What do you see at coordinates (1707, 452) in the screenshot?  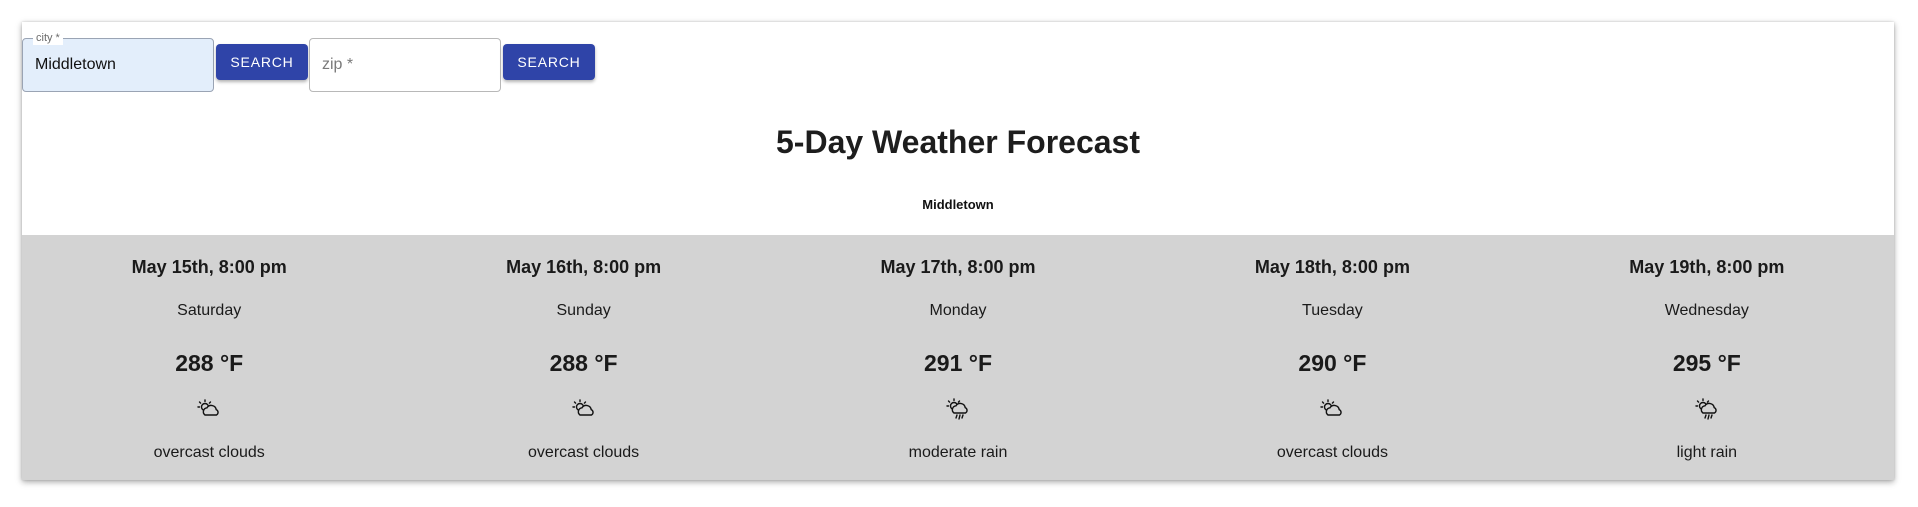 I see `forecast-description: light rain` at bounding box center [1707, 452].